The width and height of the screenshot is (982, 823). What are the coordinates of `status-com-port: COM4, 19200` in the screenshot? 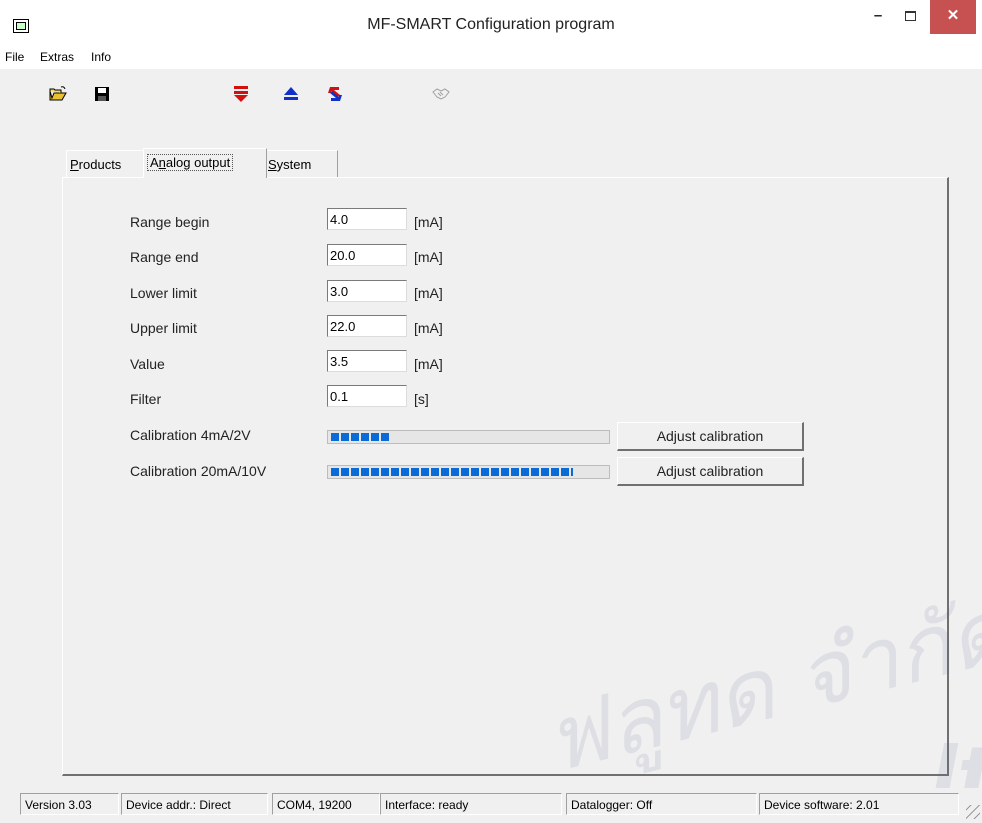 It's located at (326, 804).